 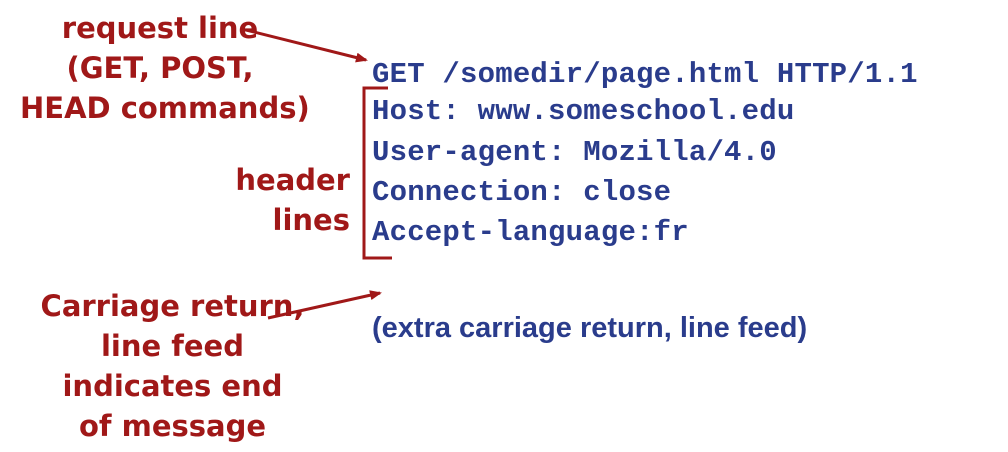 What do you see at coordinates (160, 28) in the screenshot?
I see `request-line-label: request line` at bounding box center [160, 28].